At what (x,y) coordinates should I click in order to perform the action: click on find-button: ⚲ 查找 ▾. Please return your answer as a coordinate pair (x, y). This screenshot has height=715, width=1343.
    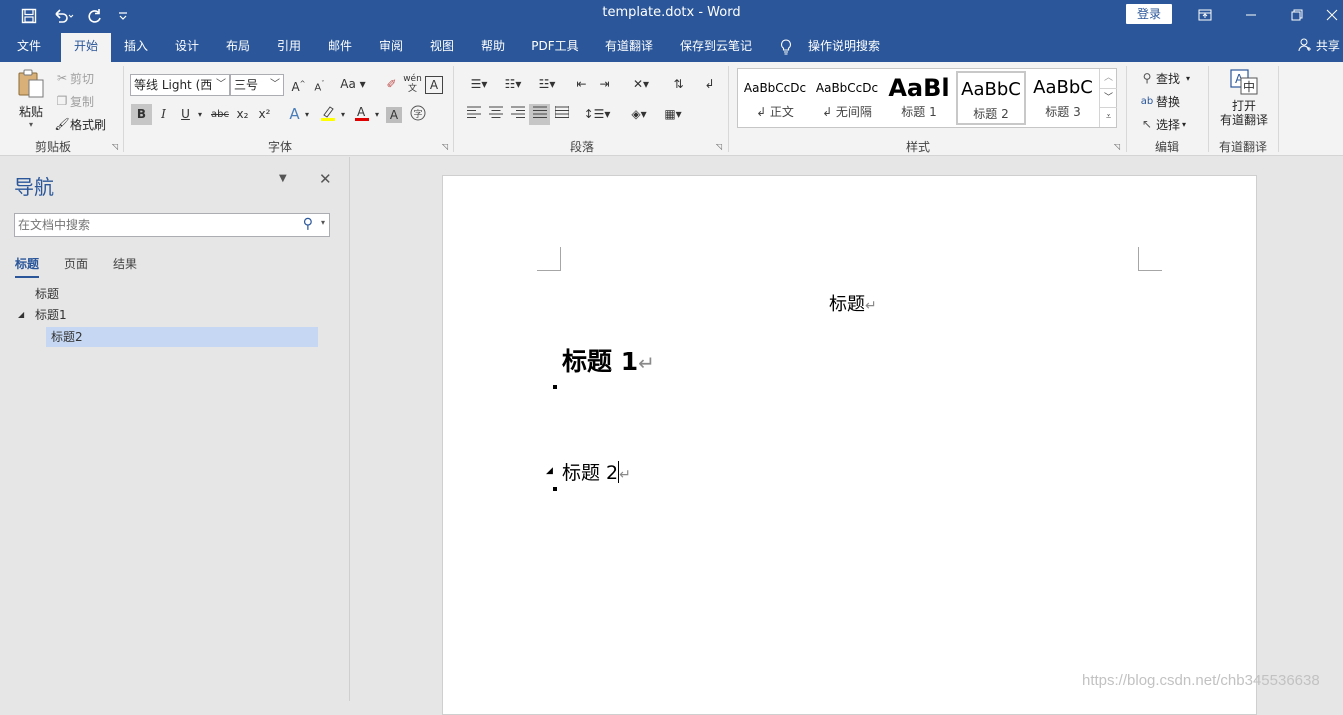
    Looking at the image, I should click on (1164, 78).